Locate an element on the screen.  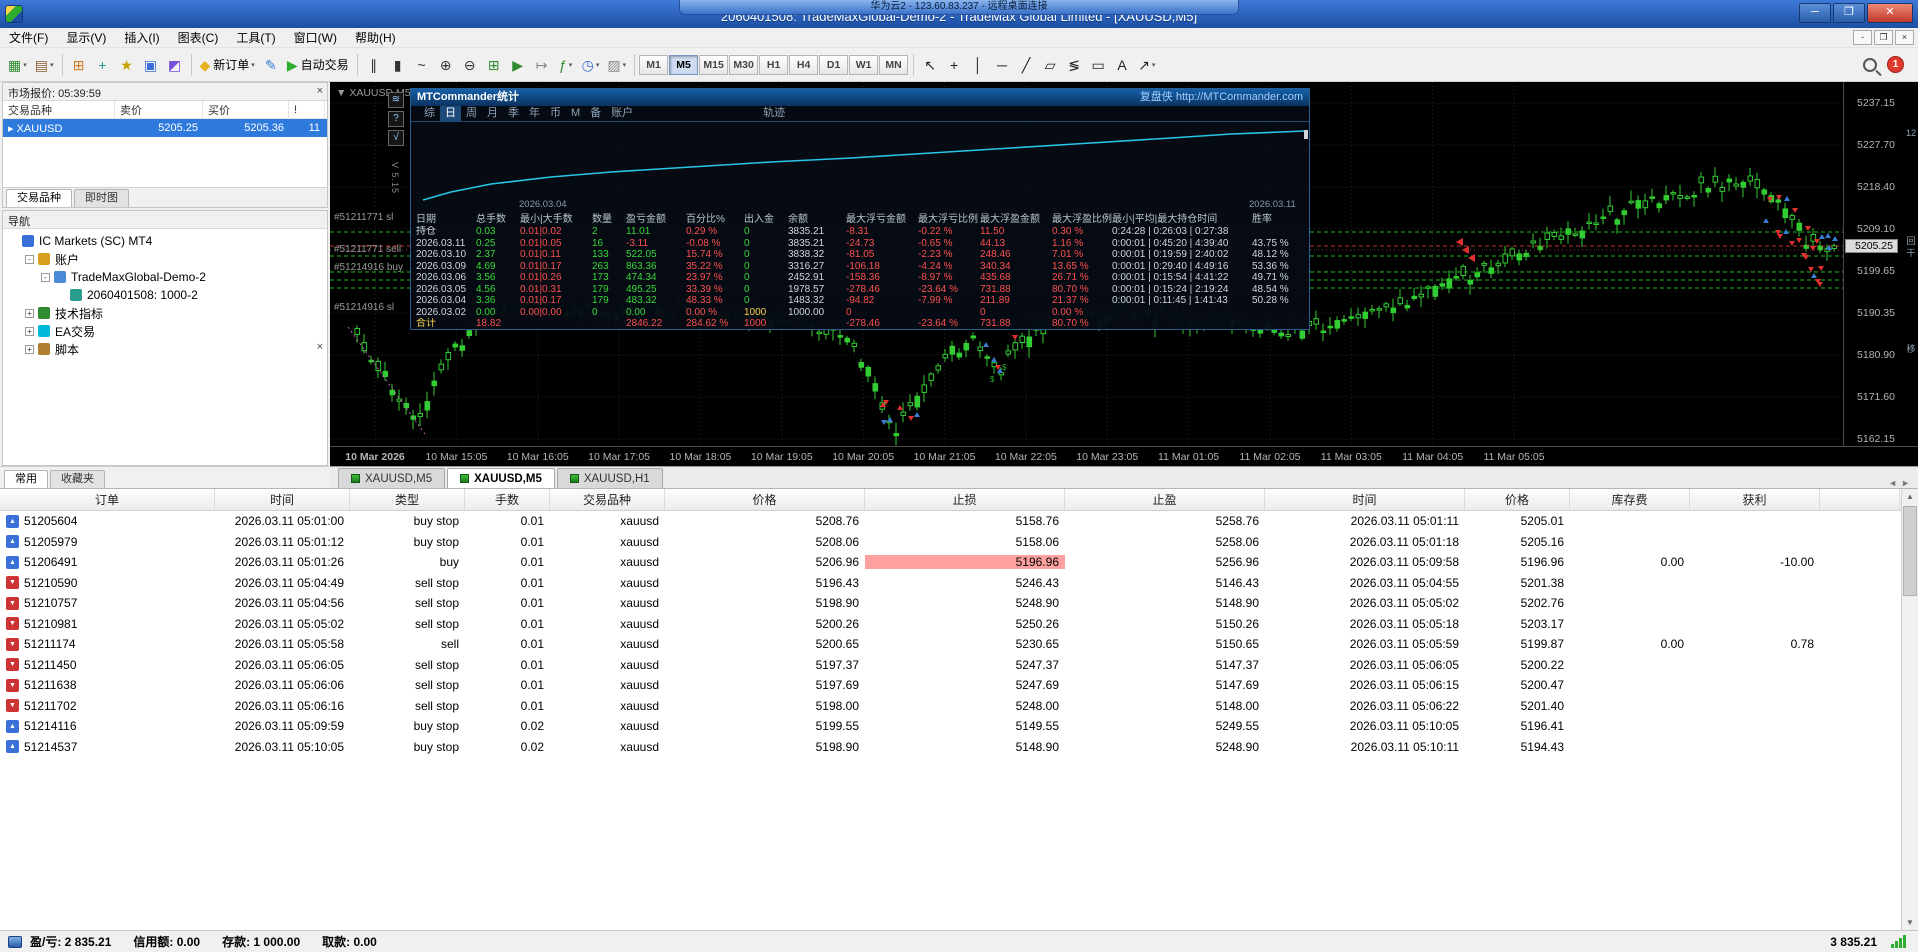
menu-item-3: 插入(I) is located at coordinates (141, 38).